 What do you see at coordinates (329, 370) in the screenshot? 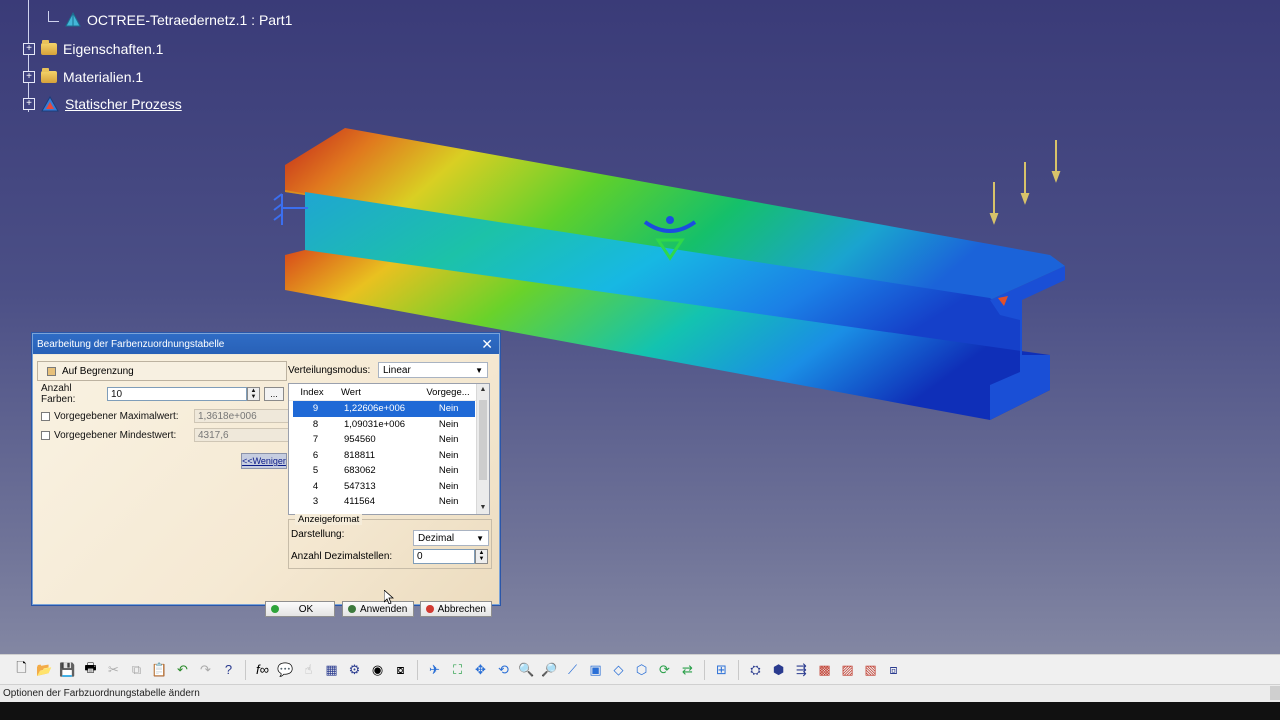
I see `verteilungsmodus-label: Verteilungsmodus:` at bounding box center [329, 370].